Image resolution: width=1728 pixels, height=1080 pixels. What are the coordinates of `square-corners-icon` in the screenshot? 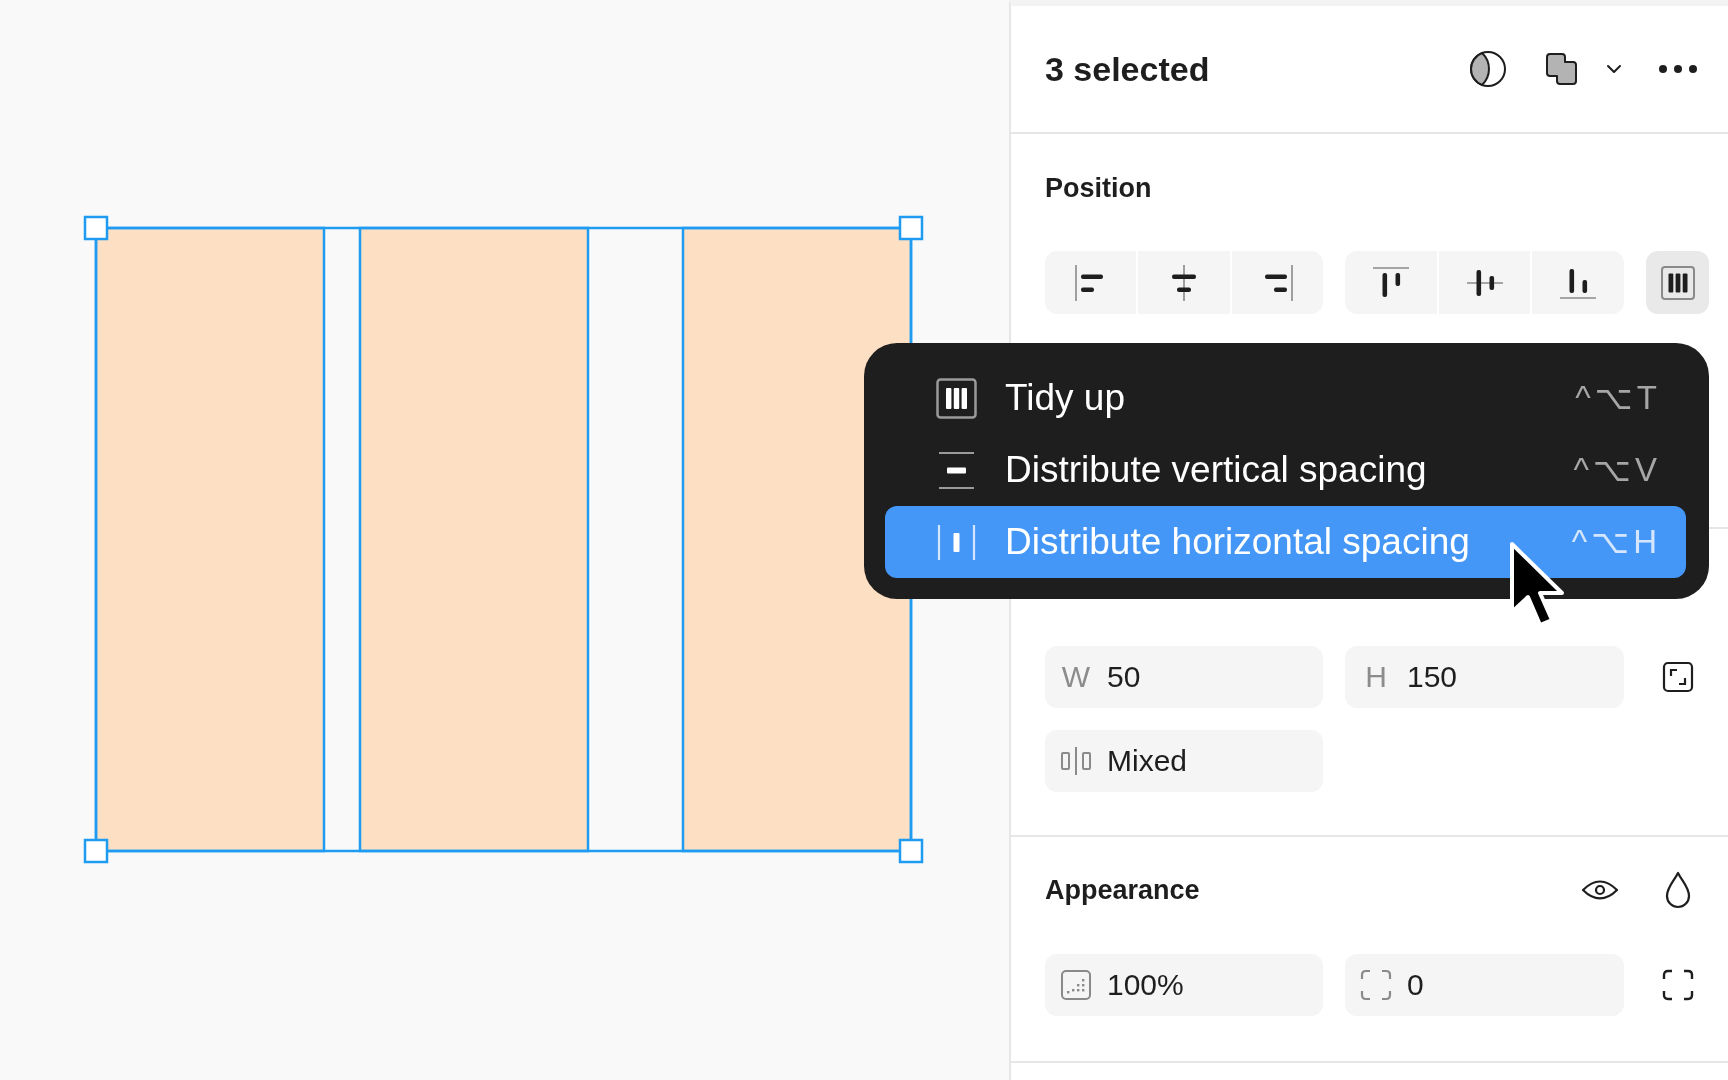 It's located at (1677, 677).